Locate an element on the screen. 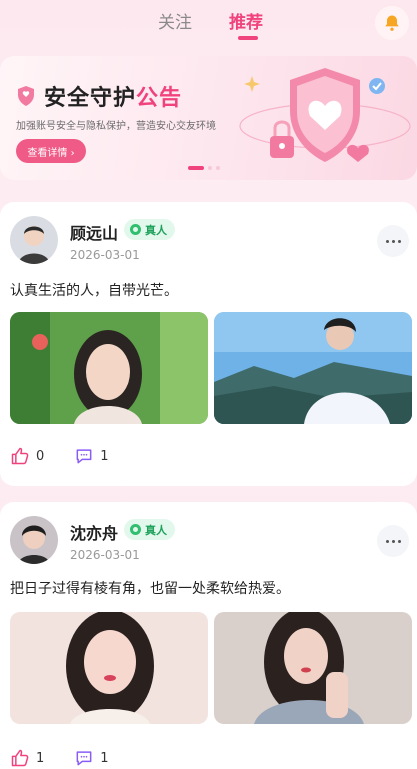 The image size is (417, 769). like-button: 1 is located at coordinates (27, 758).